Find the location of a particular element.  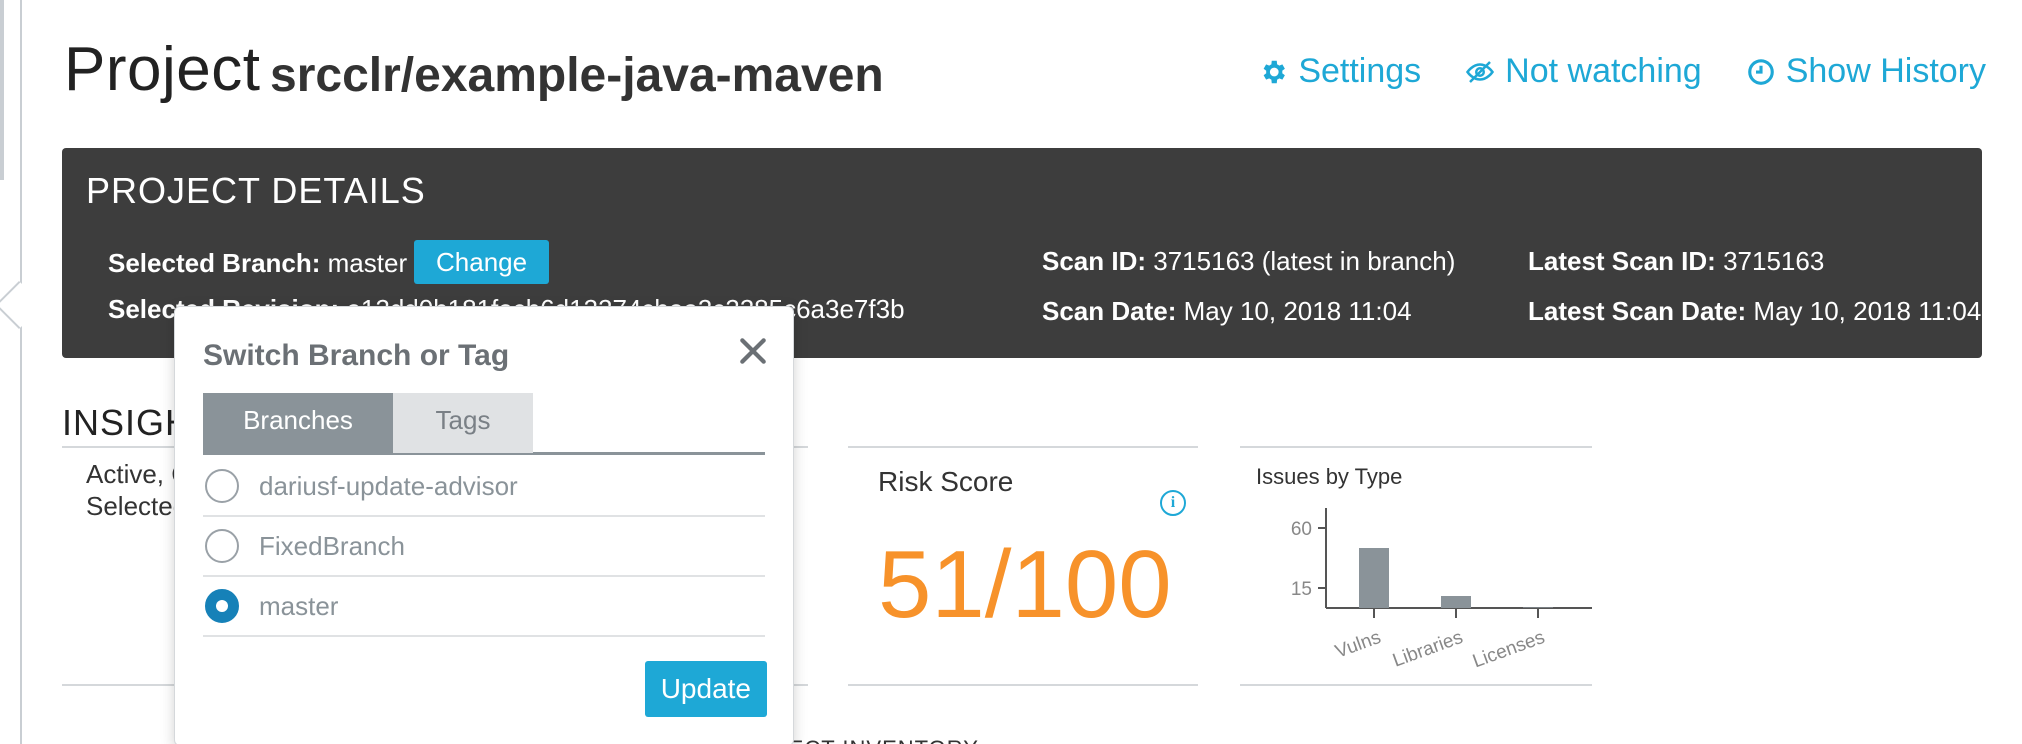

y-tick-label: 15 is located at coordinates (1301, 589).